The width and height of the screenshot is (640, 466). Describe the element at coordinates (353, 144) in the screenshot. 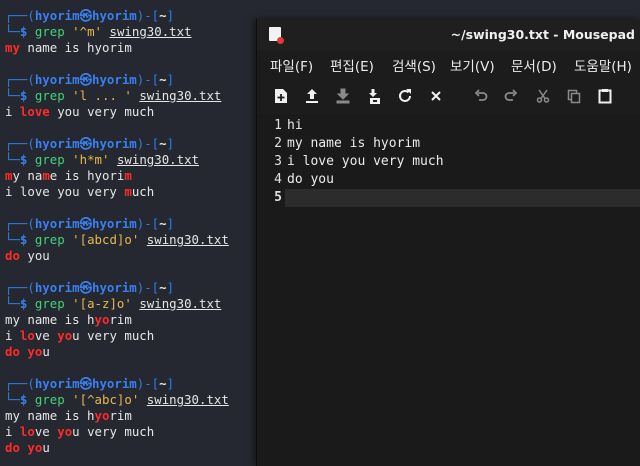

I see `editor-line: my name is hyorim` at that location.